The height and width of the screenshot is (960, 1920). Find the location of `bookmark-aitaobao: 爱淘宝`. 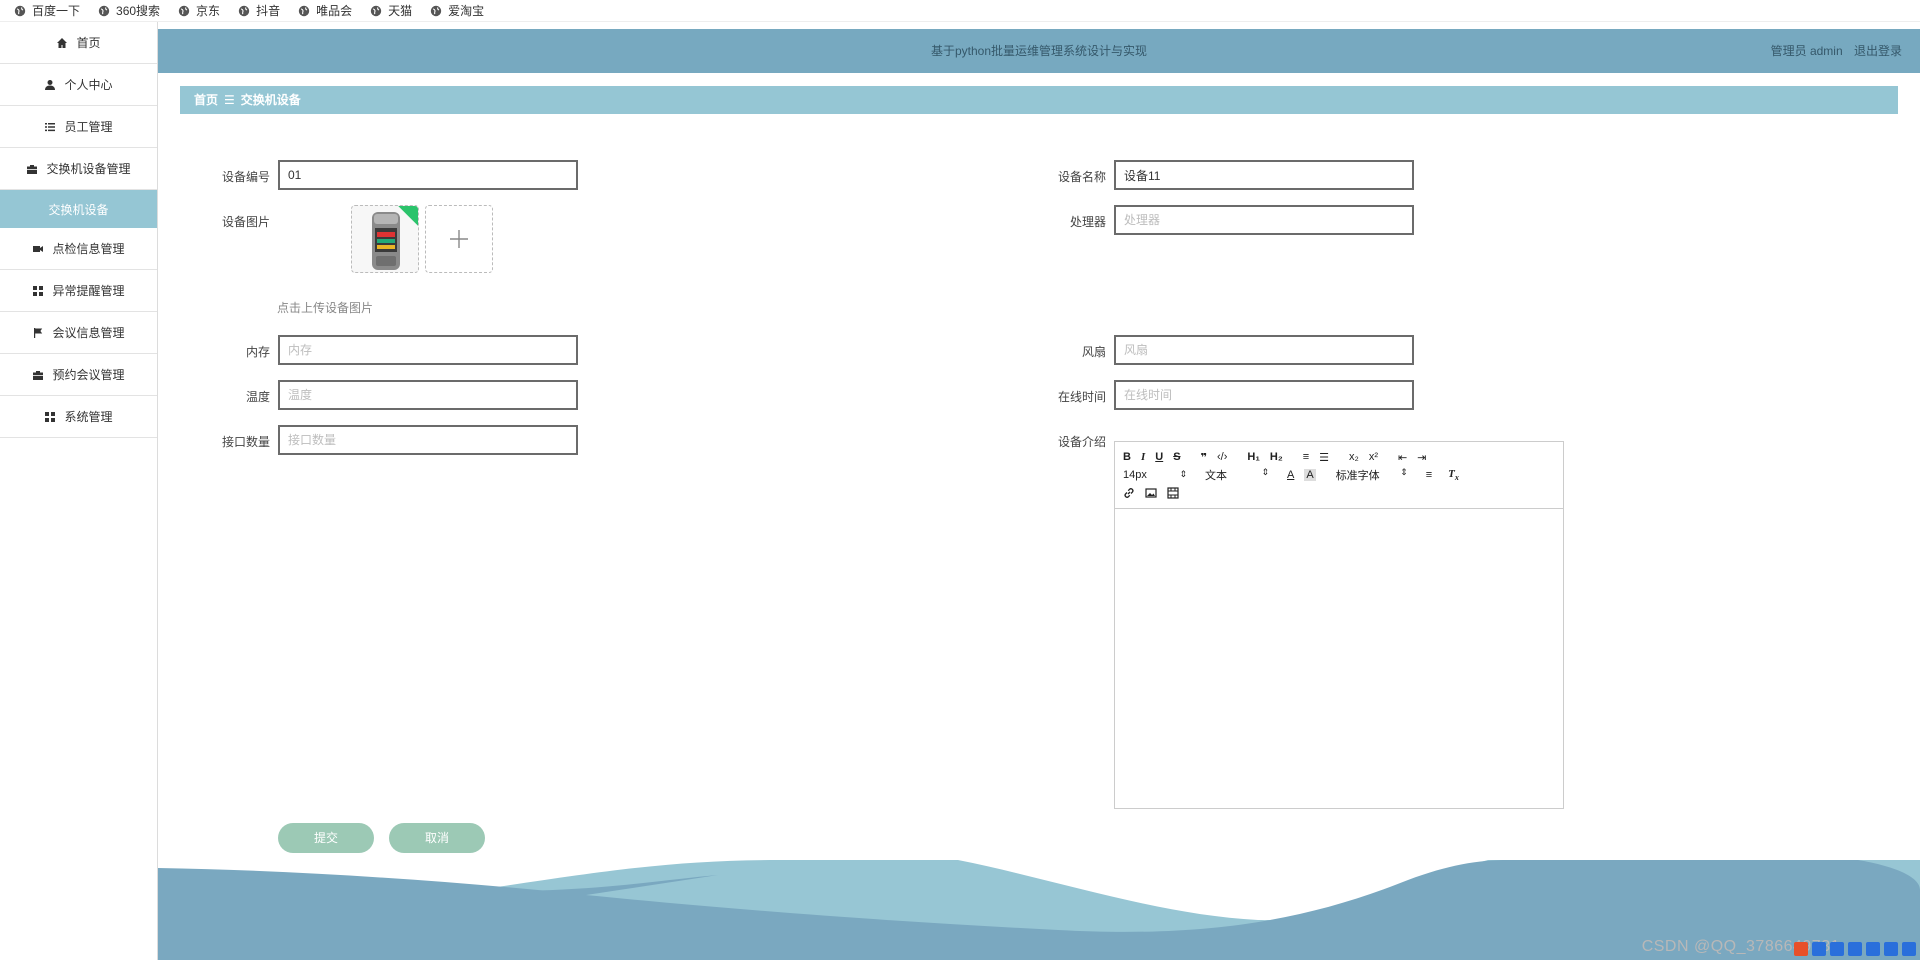

bookmark-aitaobao: 爱淘宝 is located at coordinates (457, 10).